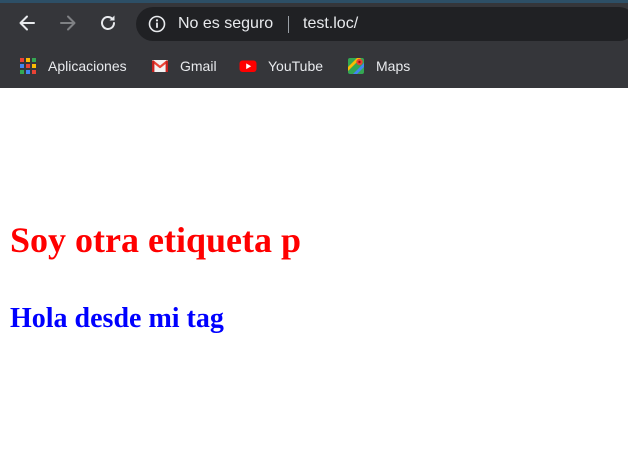 The height and width of the screenshot is (458, 628). What do you see at coordinates (155, 240) in the screenshot?
I see `paragraph-soy-otra-etiqueta: Soy otra etiqueta p` at bounding box center [155, 240].